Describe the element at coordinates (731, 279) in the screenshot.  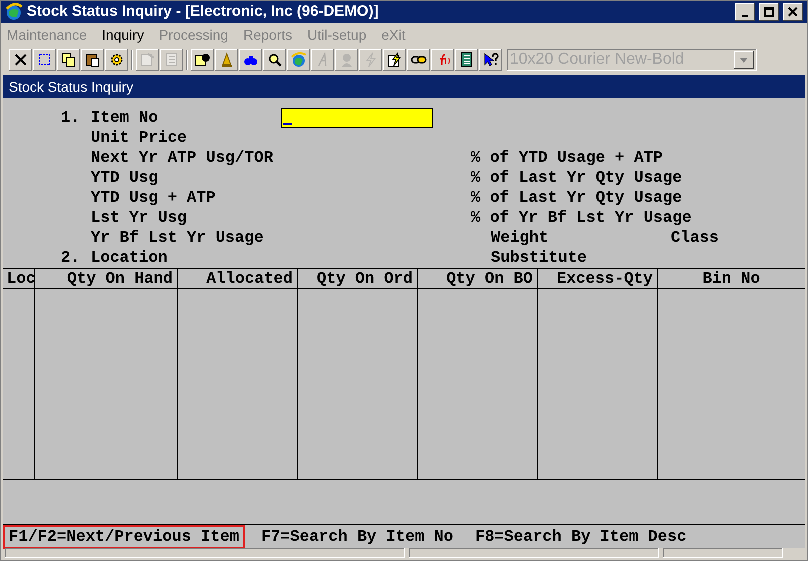
I see `column-header: Bin No` at that location.